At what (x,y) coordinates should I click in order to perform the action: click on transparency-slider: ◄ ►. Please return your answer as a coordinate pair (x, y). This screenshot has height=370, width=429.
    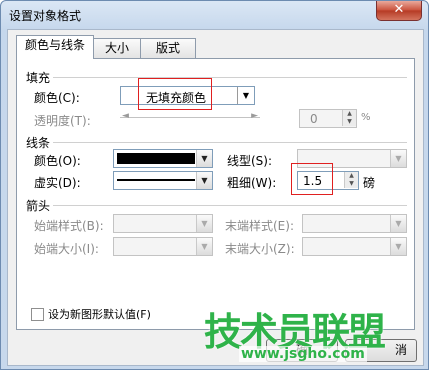
    Looking at the image, I should click on (190, 117).